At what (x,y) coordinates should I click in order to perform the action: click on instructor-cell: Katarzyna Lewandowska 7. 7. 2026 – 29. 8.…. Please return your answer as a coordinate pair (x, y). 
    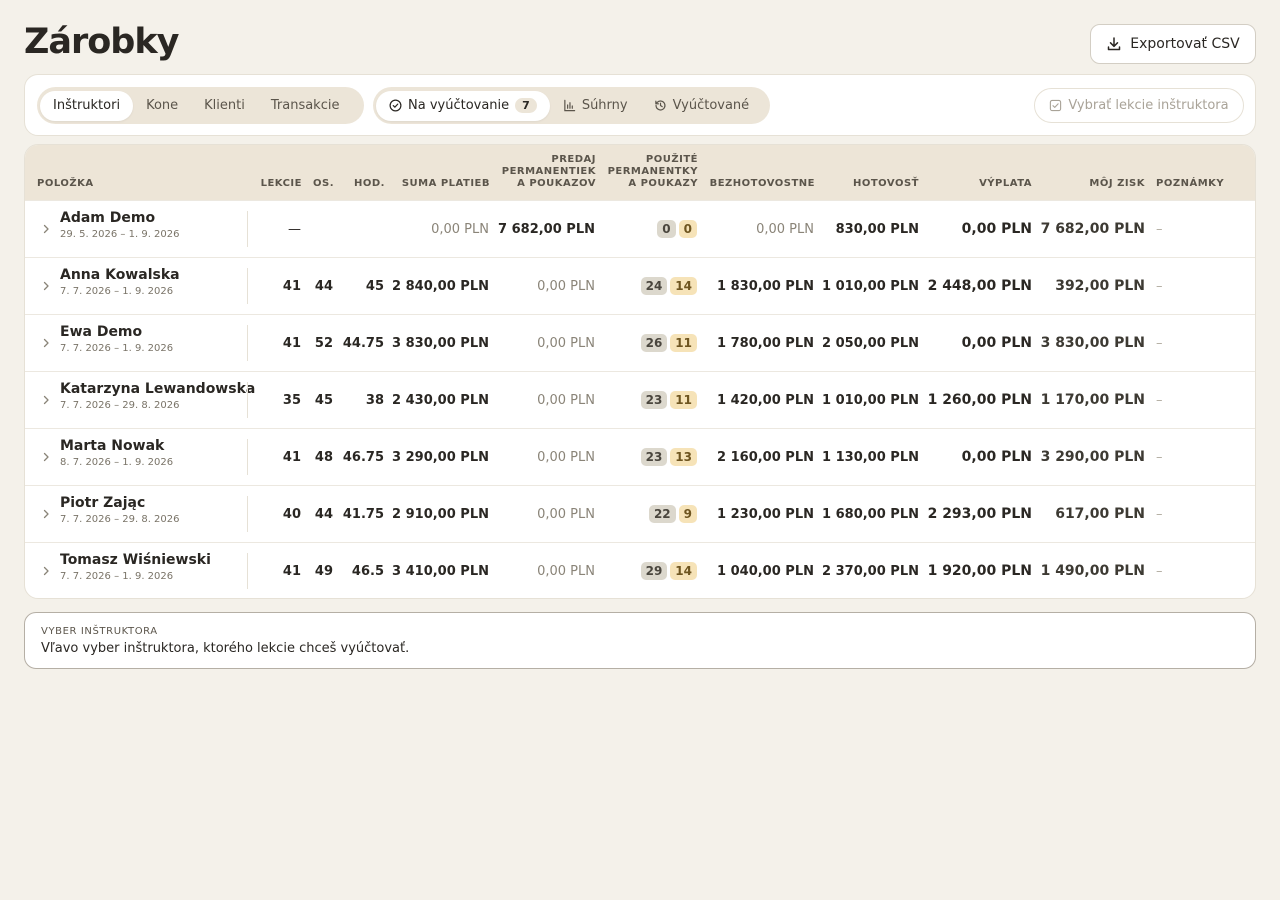
    Looking at the image, I should click on (157, 396).